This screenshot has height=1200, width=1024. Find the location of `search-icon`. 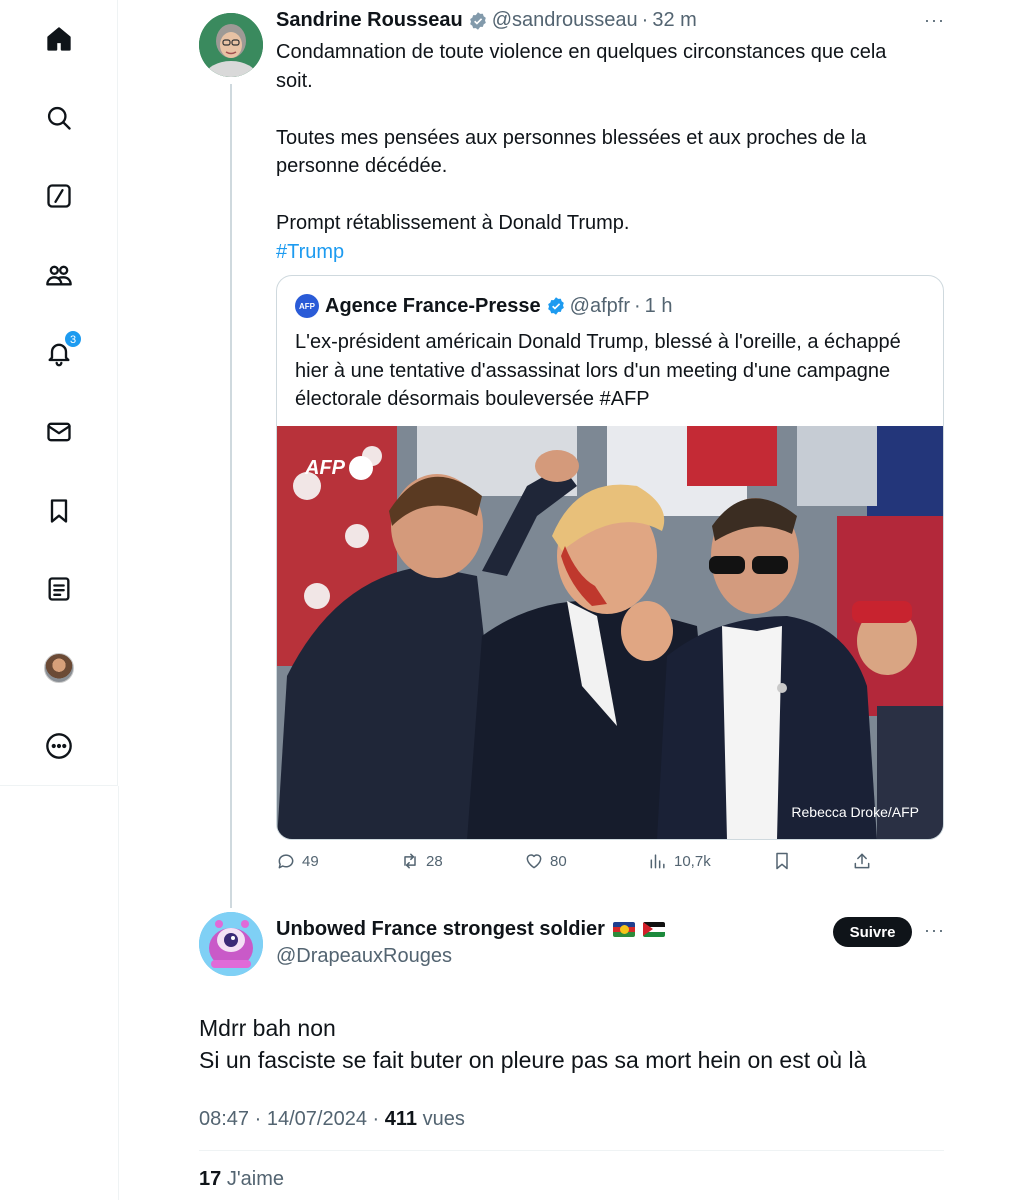

search-icon is located at coordinates (59, 118).